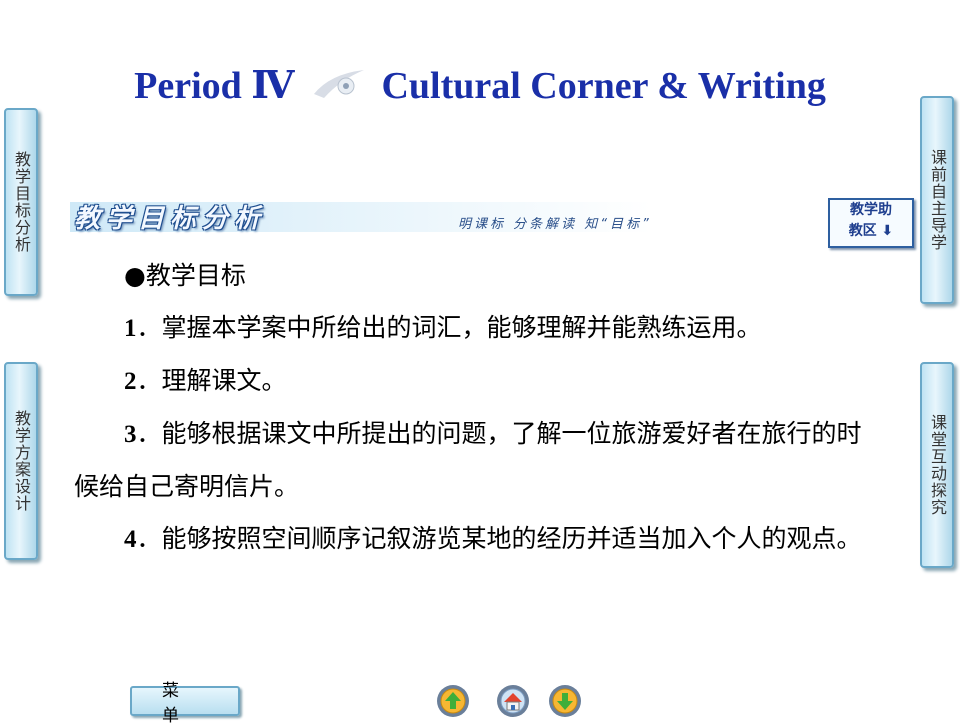 This screenshot has height=726, width=960. What do you see at coordinates (468, 460) in the screenshot?
I see `list-item: 3．能够根据课文中所提出的问题，了解一位旅游爱好者在旅行的时候给自己寄明信片。` at bounding box center [468, 460].